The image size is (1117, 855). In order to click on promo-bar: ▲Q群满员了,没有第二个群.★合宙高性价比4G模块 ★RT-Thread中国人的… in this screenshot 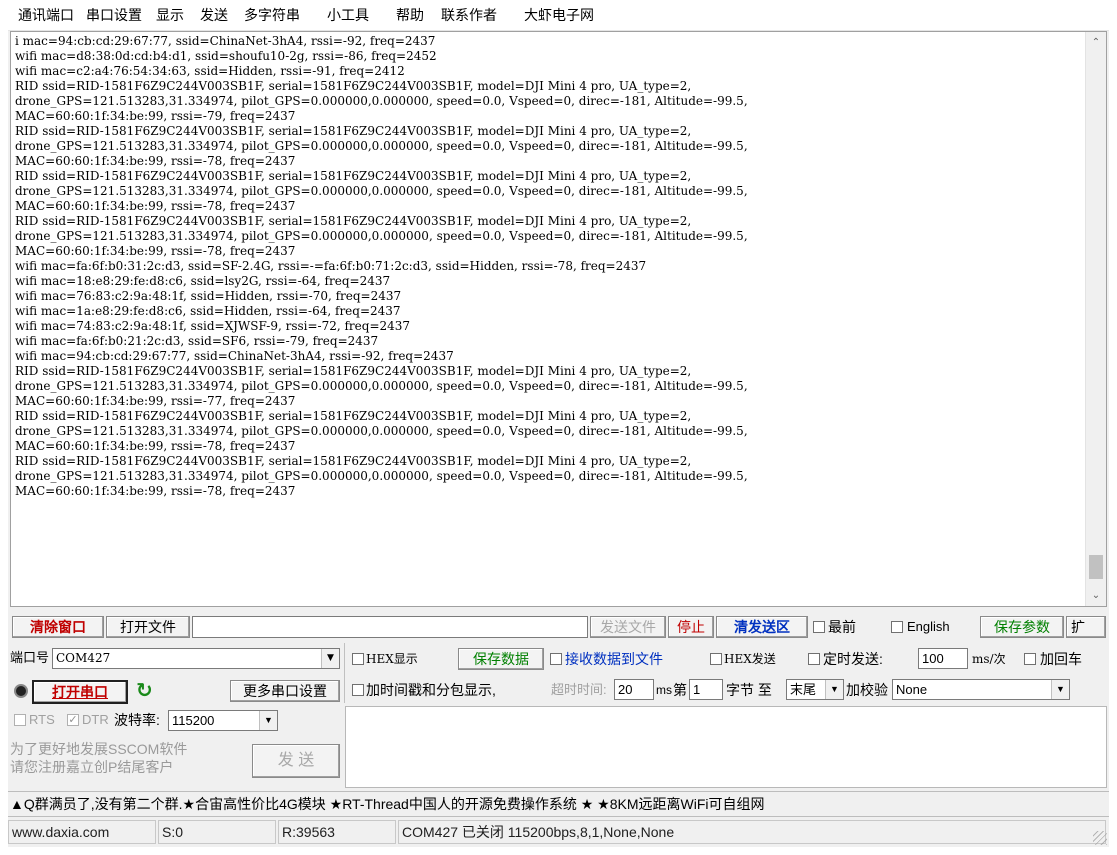, I will do `click(558, 804)`.